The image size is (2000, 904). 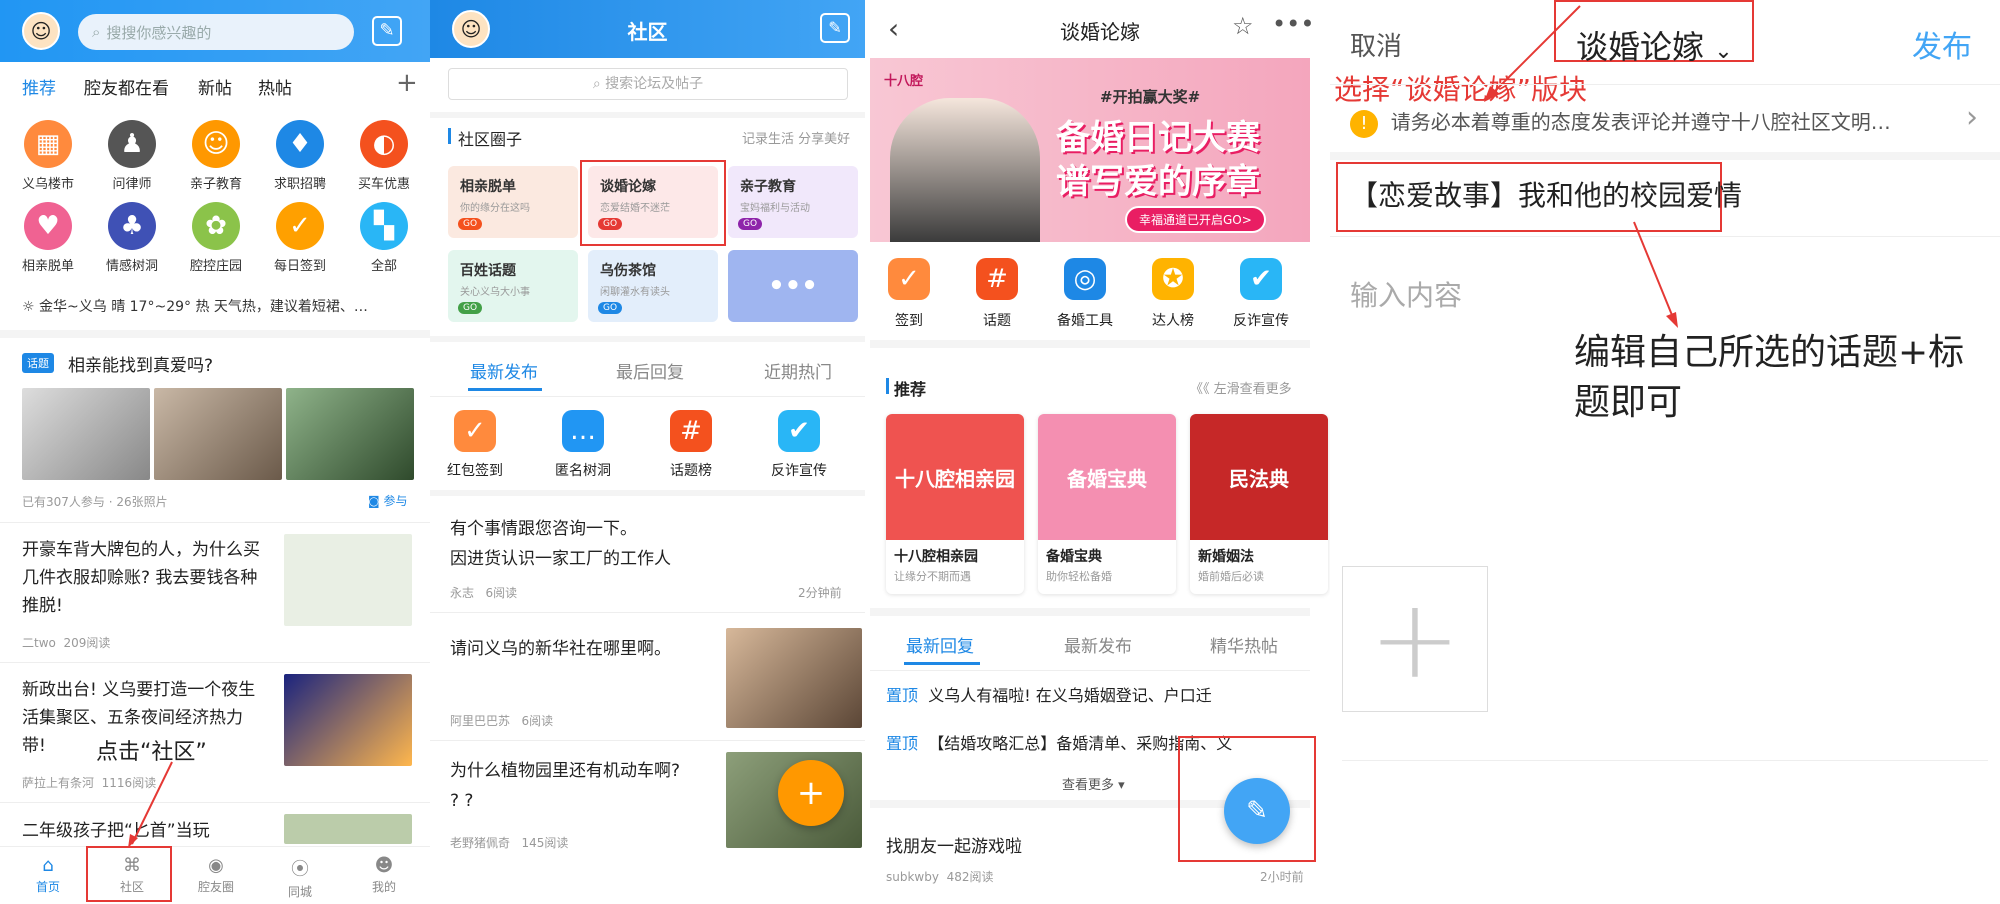 What do you see at coordinates (940, 644) in the screenshot?
I see `tab-latest-reply: 最新回复` at bounding box center [940, 644].